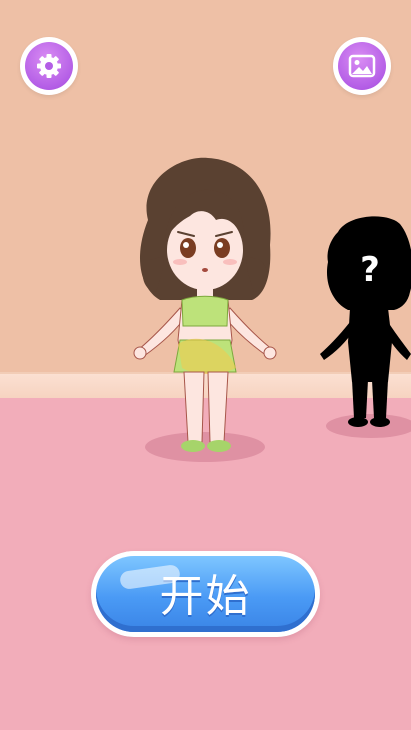  Describe the element at coordinates (370, 270) in the screenshot. I see `question-mark: ?` at that location.